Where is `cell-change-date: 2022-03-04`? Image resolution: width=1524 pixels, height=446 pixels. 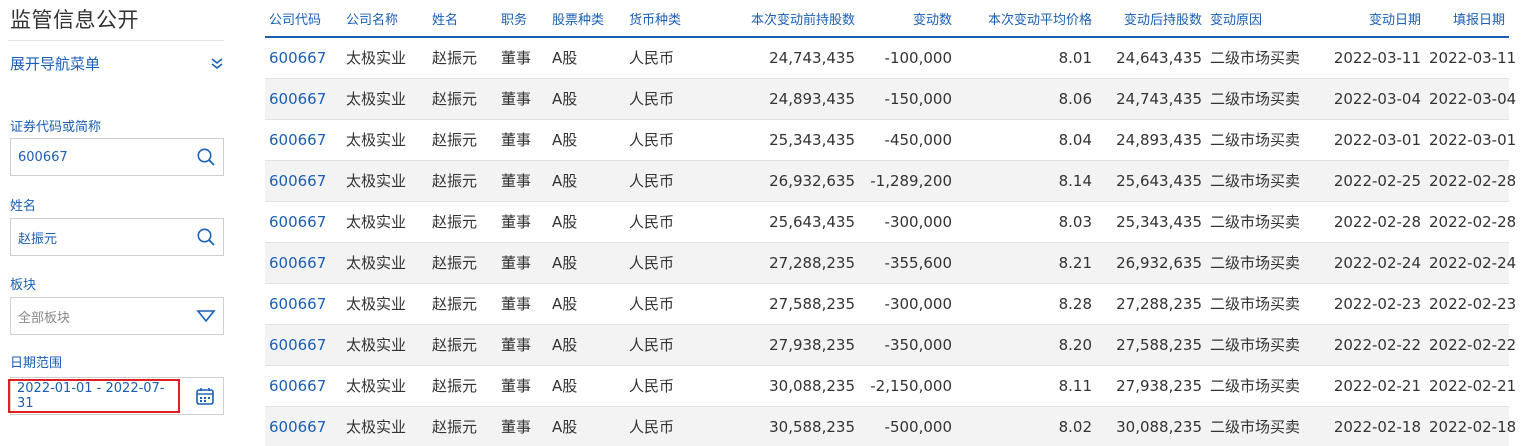
cell-change-date: 2022-03-04 is located at coordinates (1375, 99).